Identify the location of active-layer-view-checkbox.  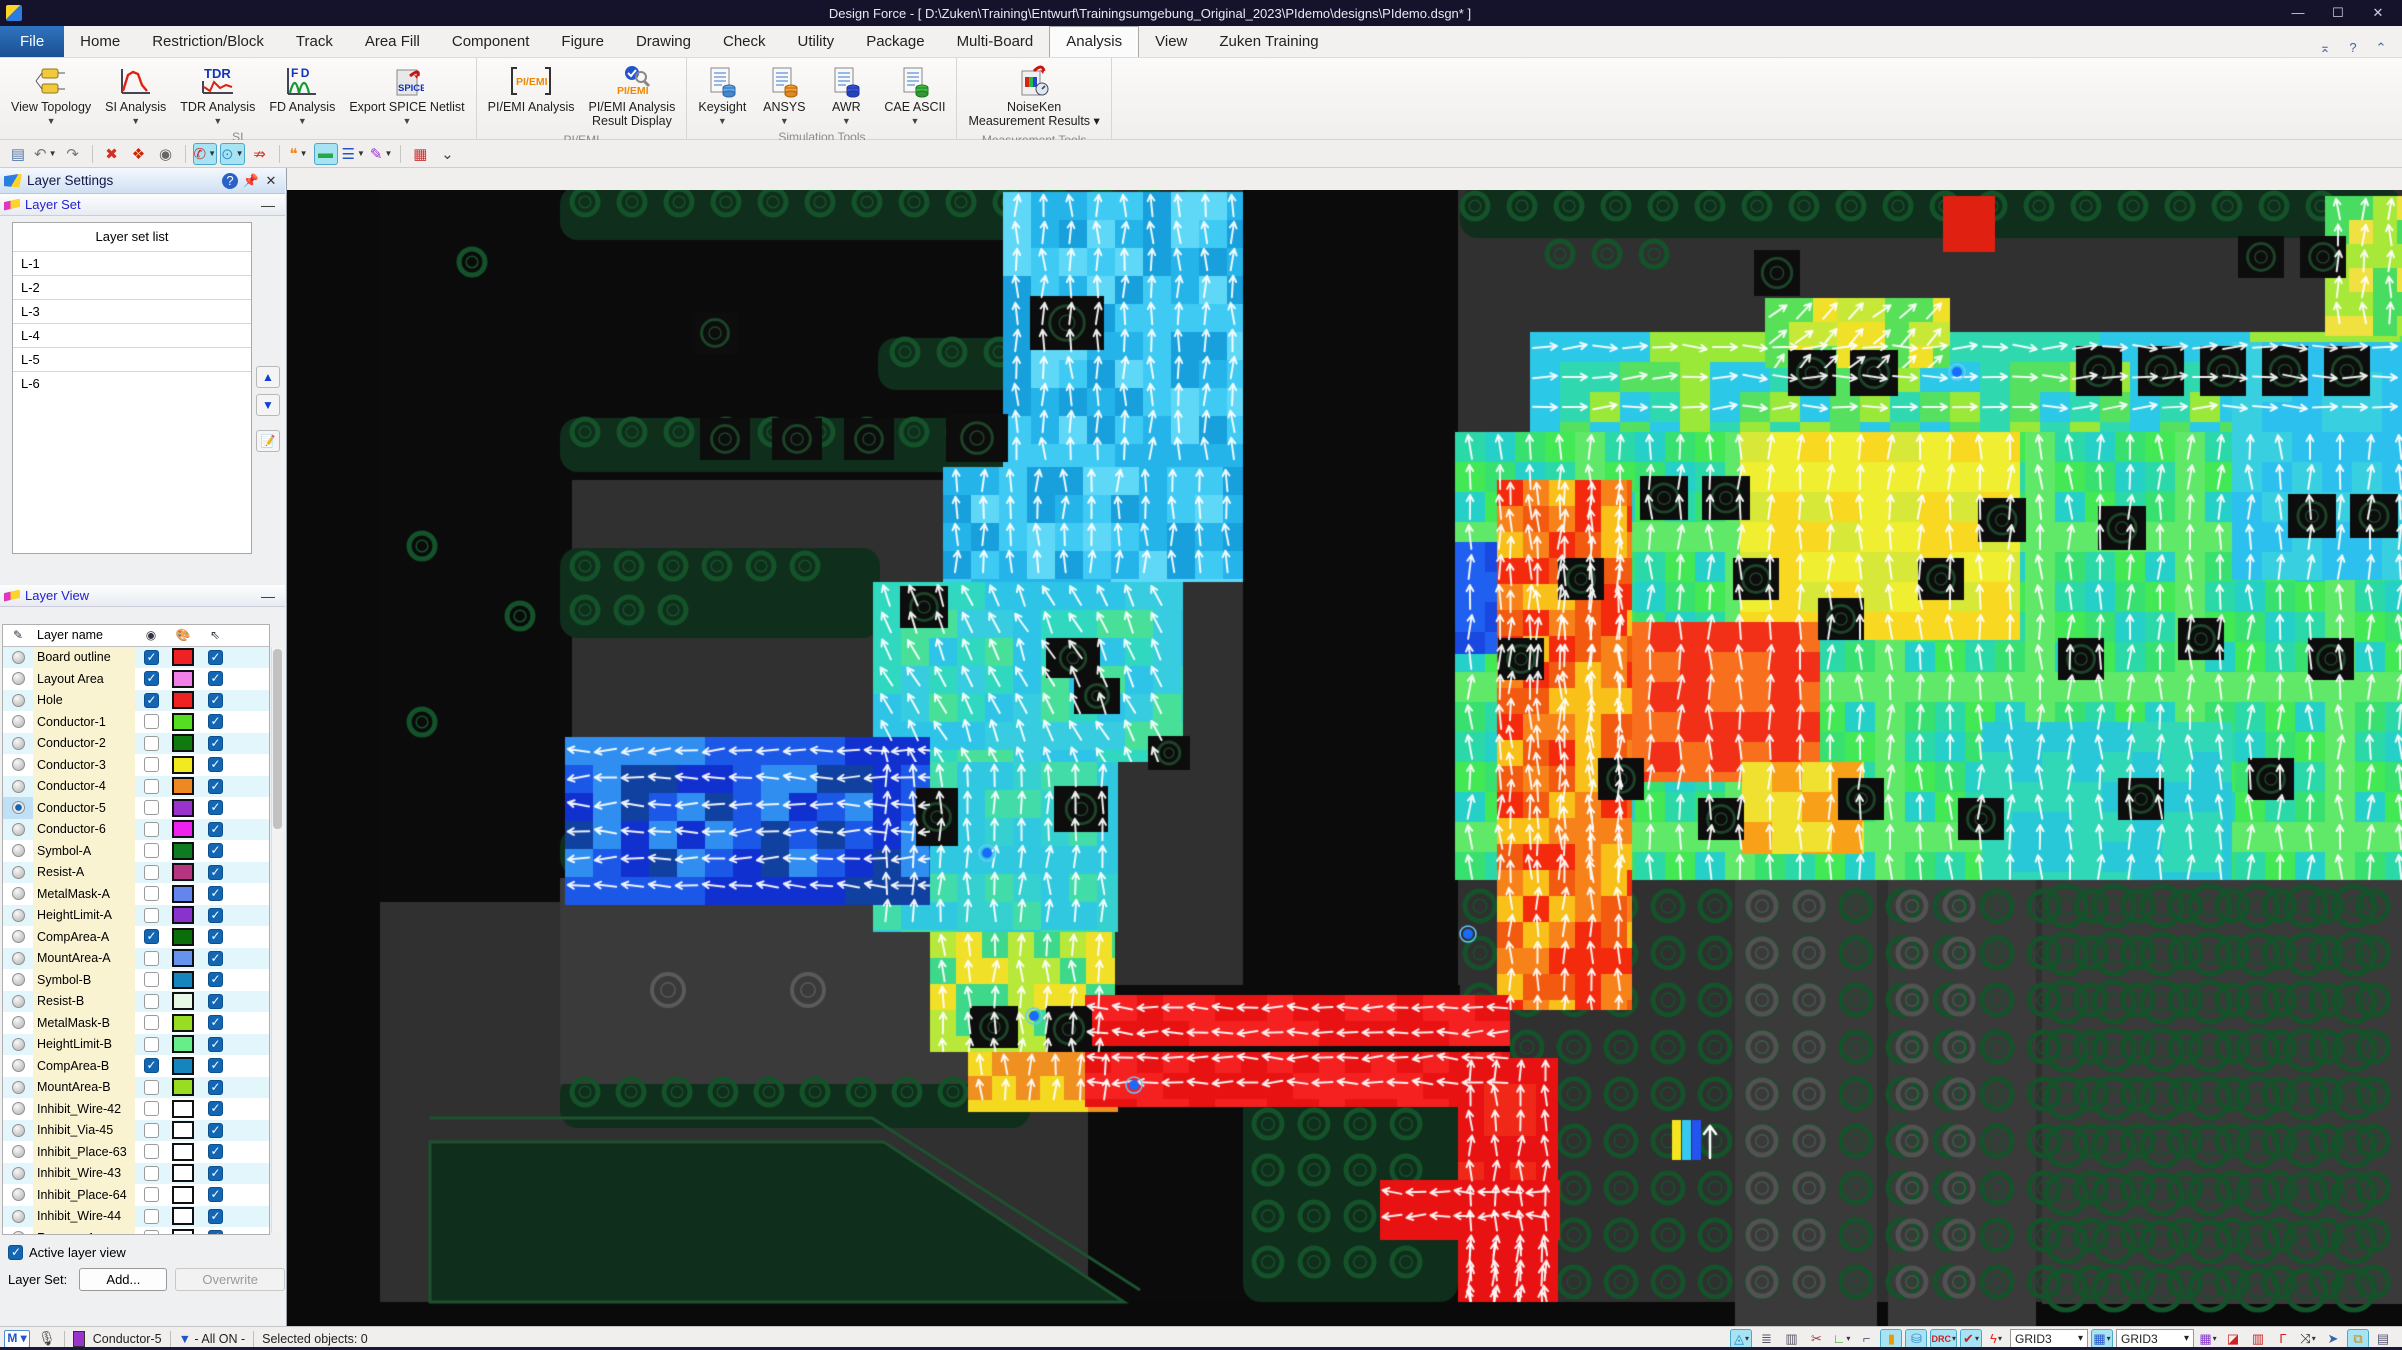
(15, 1252).